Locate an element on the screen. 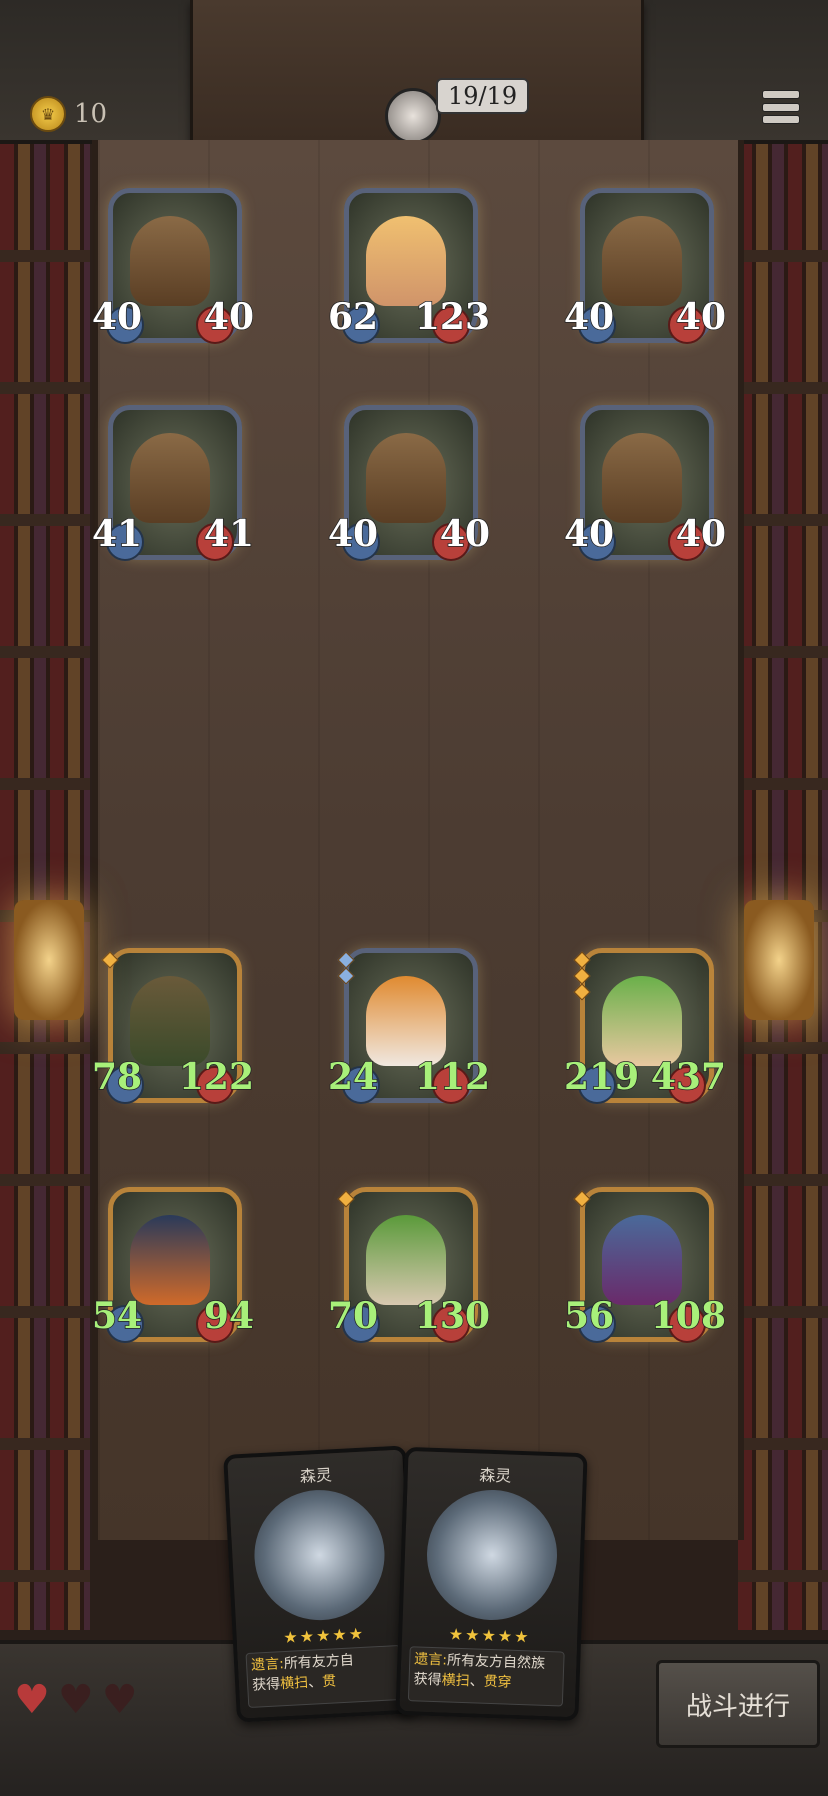  gold-value: 10 is located at coordinates (91, 114).